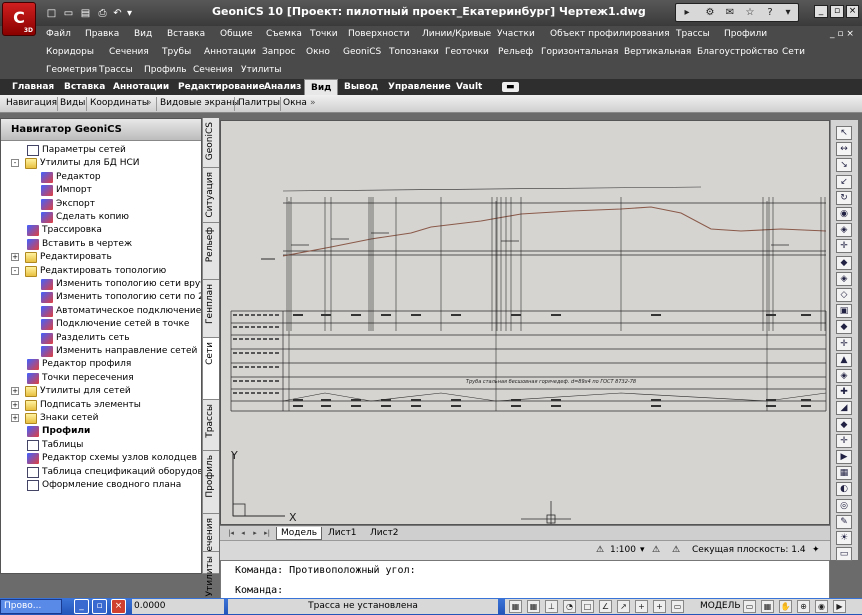 This screenshot has width=862, height=615. Describe the element at coordinates (510, 87) in the screenshot. I see `ribbon-minimize-icon: ▬` at that location.